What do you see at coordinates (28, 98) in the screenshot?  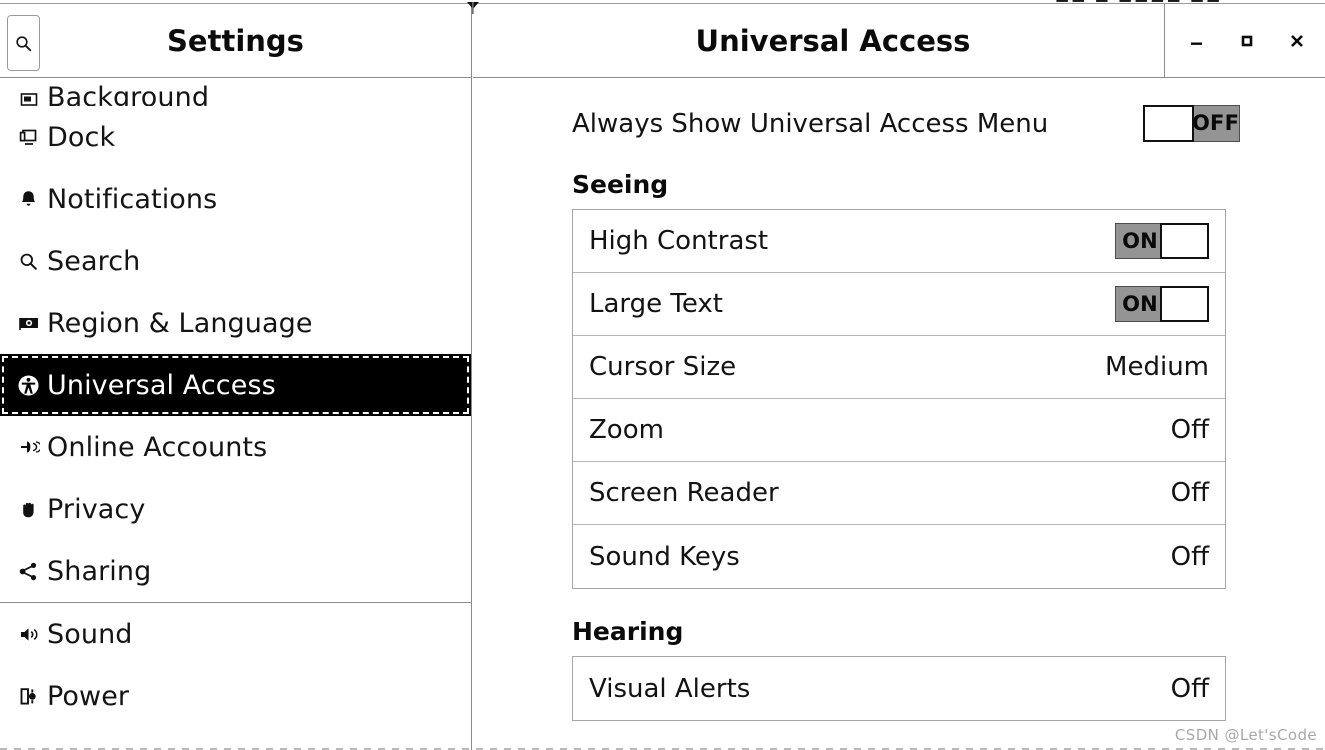 I see `background-icon` at bounding box center [28, 98].